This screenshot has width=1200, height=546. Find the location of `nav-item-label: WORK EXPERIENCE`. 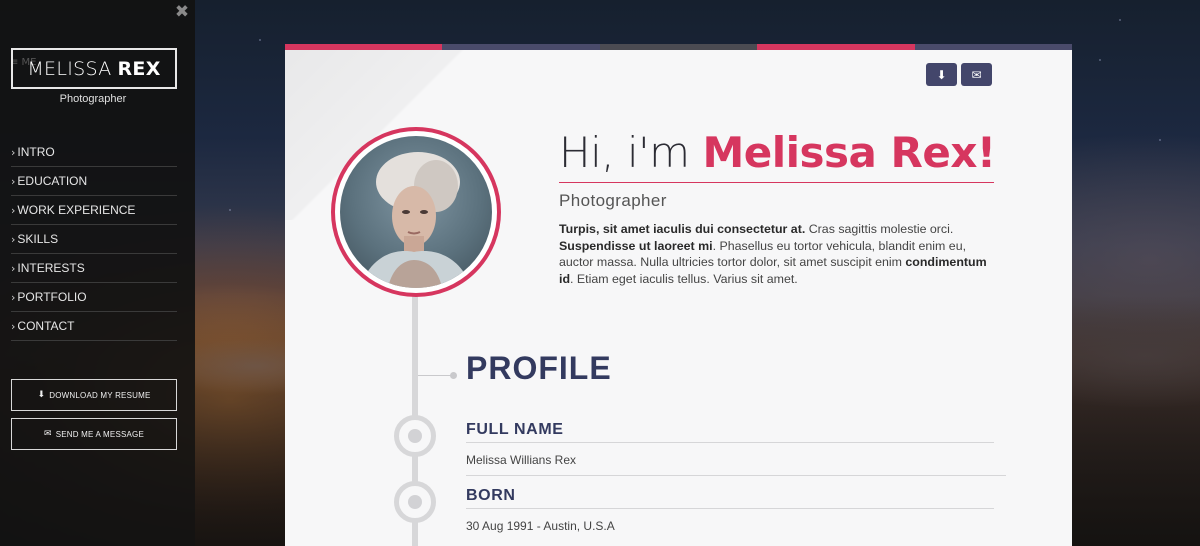

nav-item-label: WORK EXPERIENCE is located at coordinates (76, 210).